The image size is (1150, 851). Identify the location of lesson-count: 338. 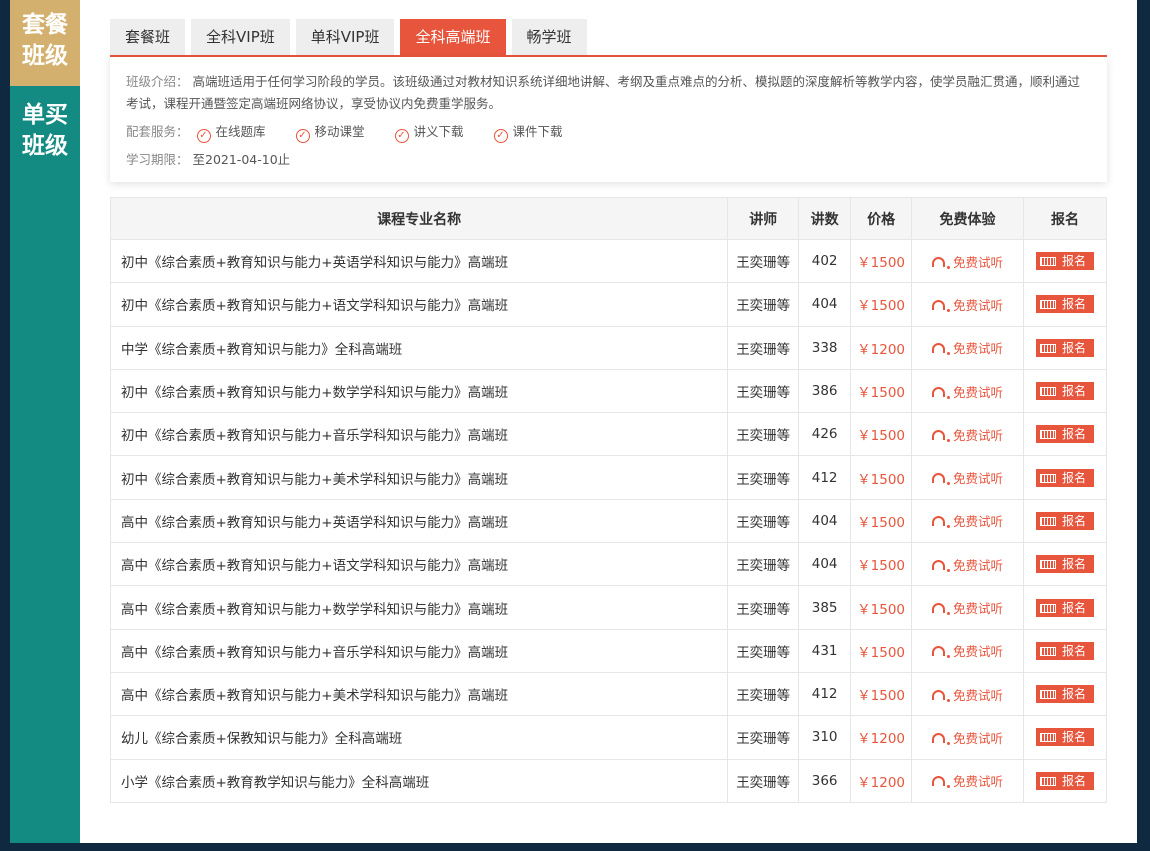
(825, 347).